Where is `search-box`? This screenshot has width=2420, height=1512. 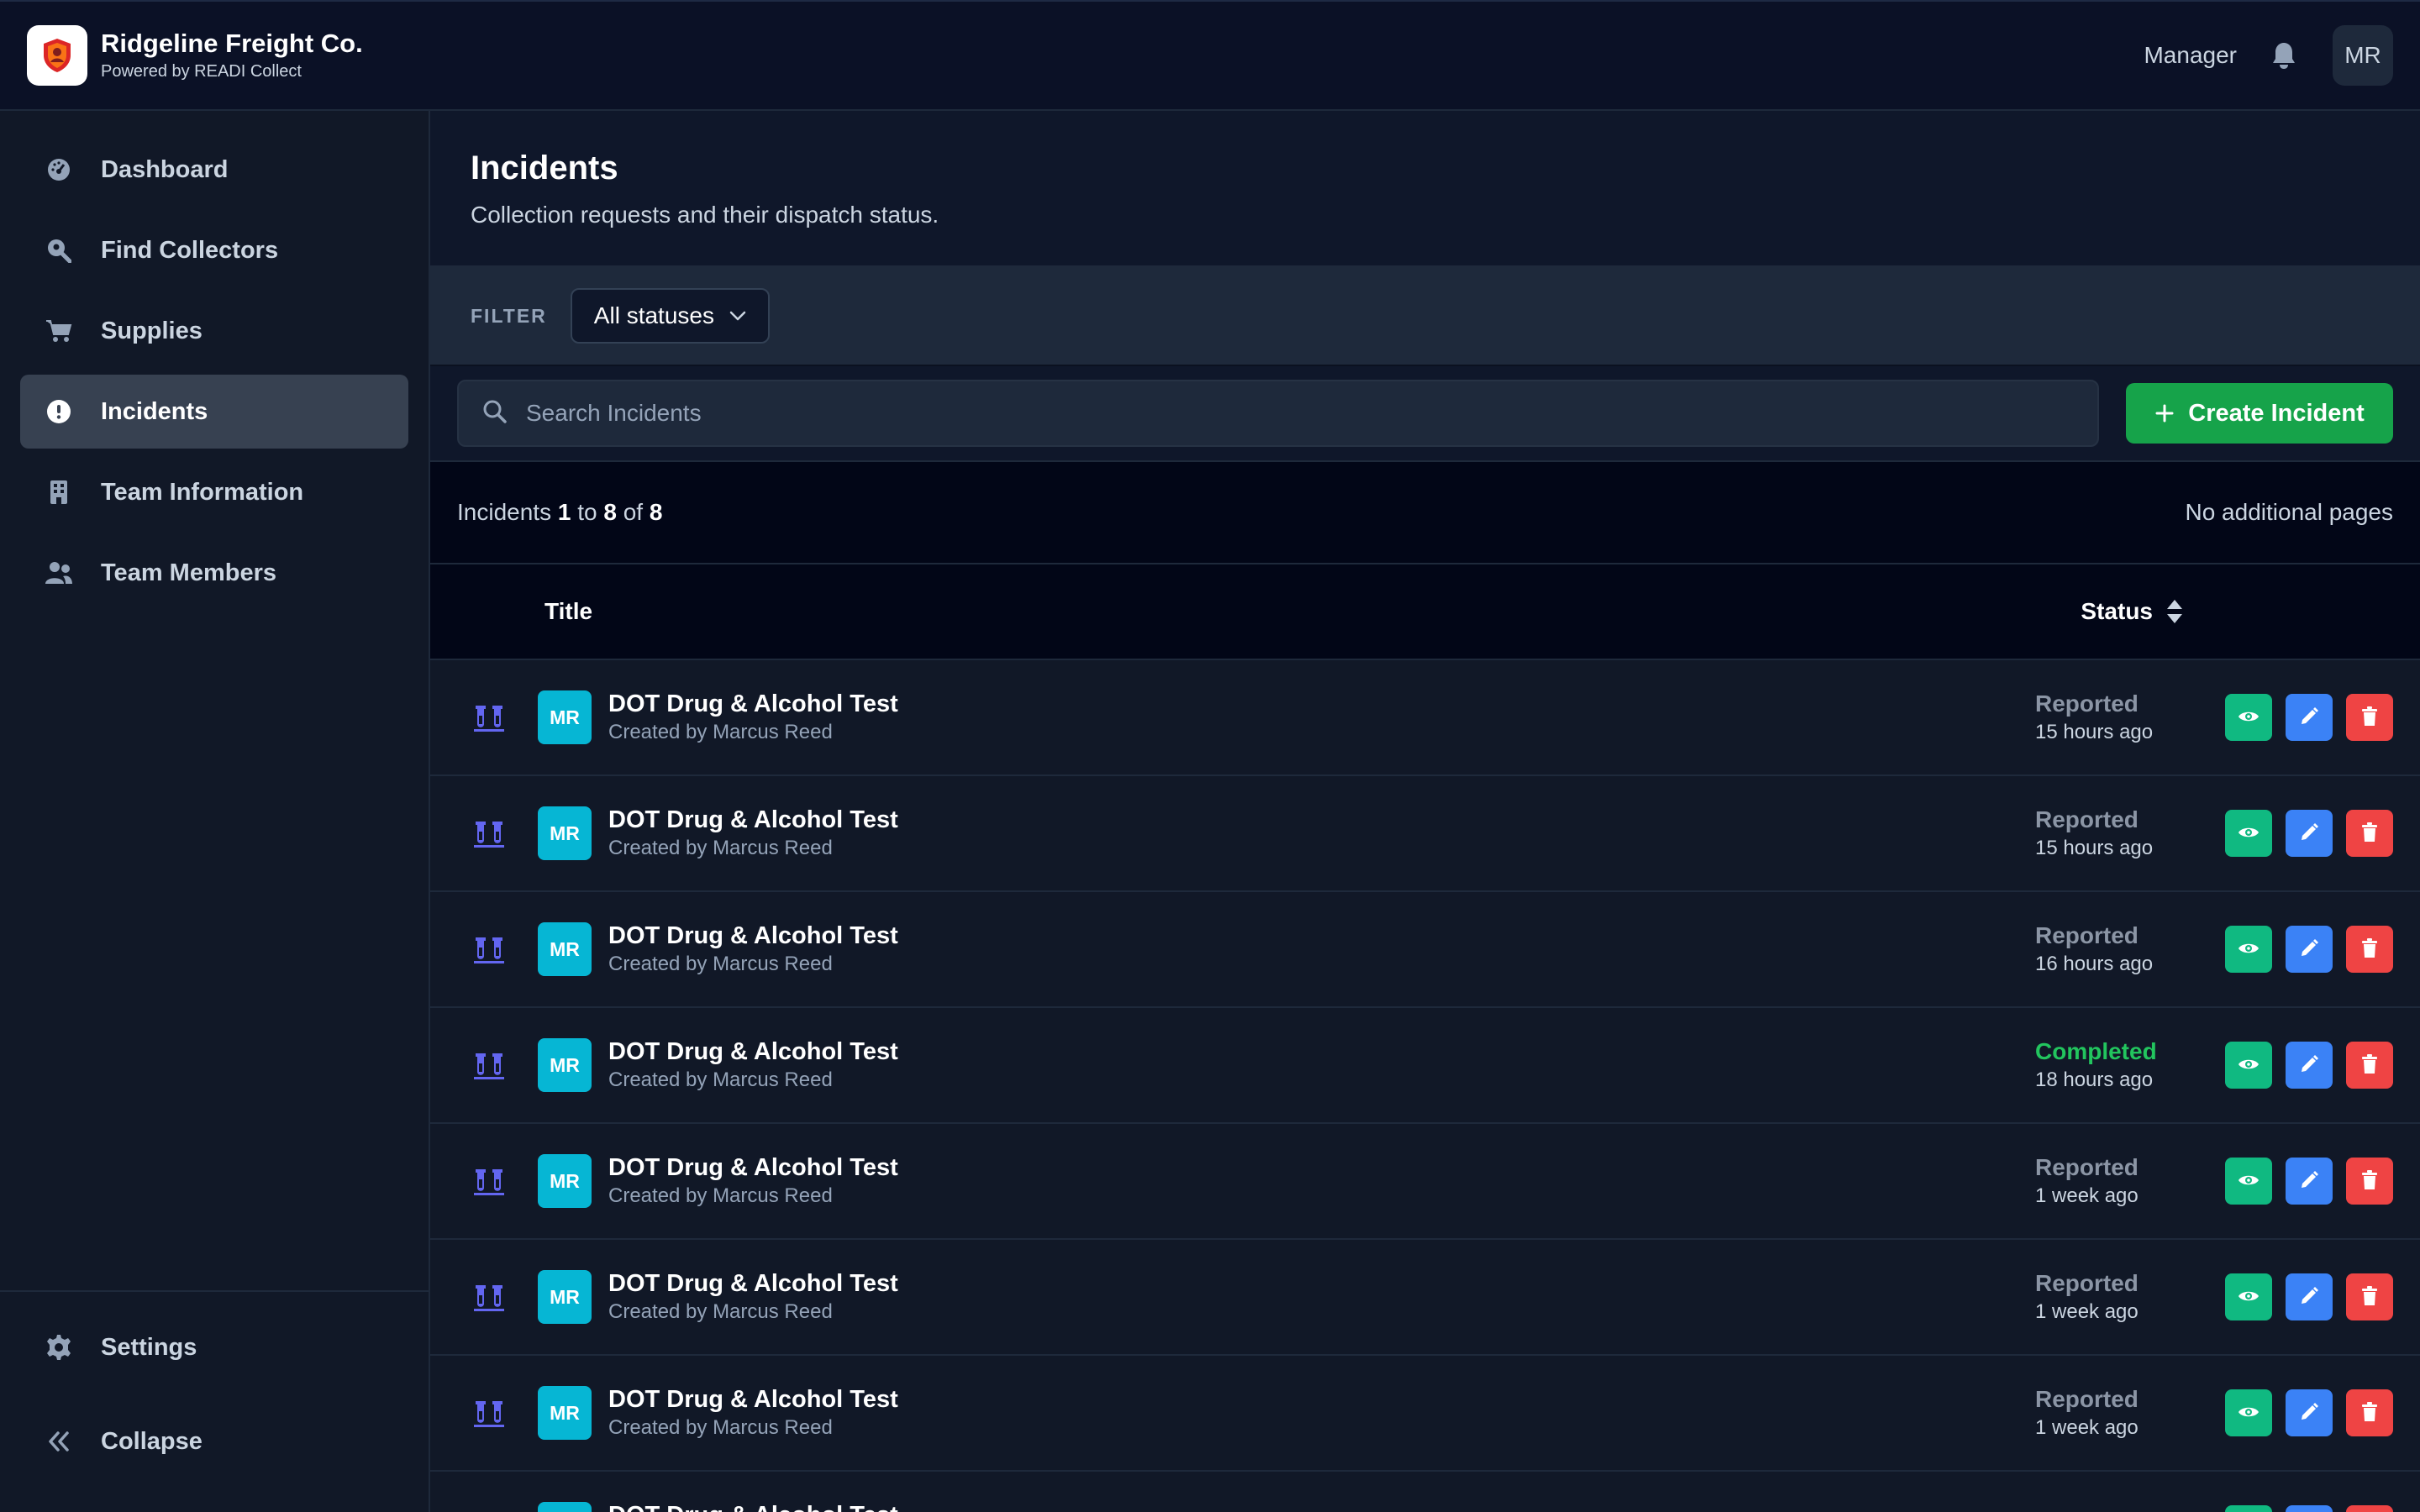 search-box is located at coordinates (1278, 413).